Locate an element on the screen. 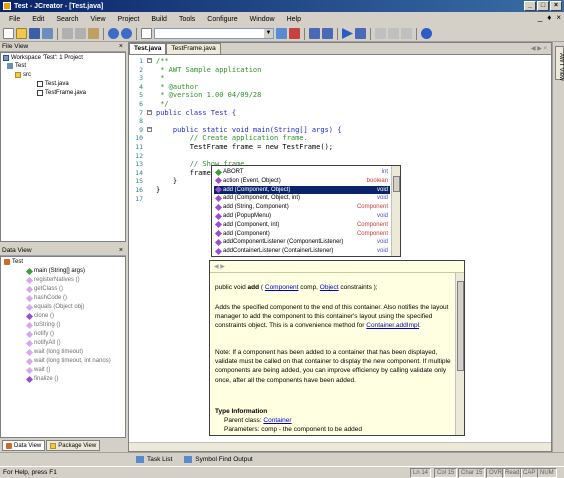 This screenshot has width=564, height=478. tab-task-list: Task List is located at coordinates (154, 459).